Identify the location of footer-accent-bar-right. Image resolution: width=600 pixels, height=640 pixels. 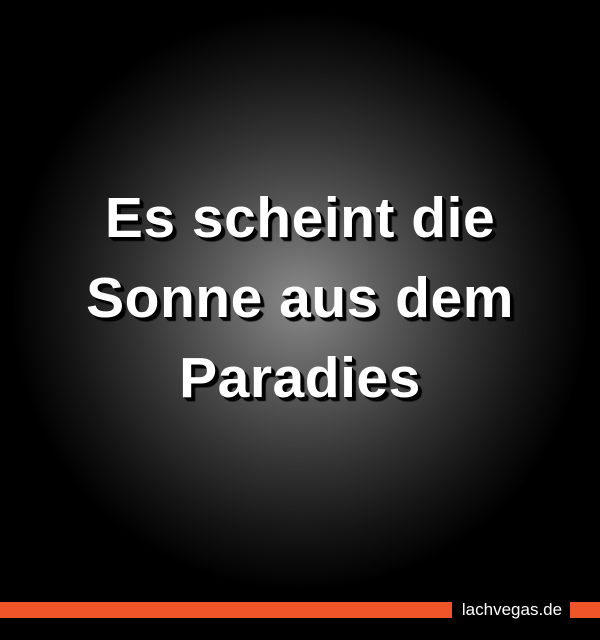
(585, 610).